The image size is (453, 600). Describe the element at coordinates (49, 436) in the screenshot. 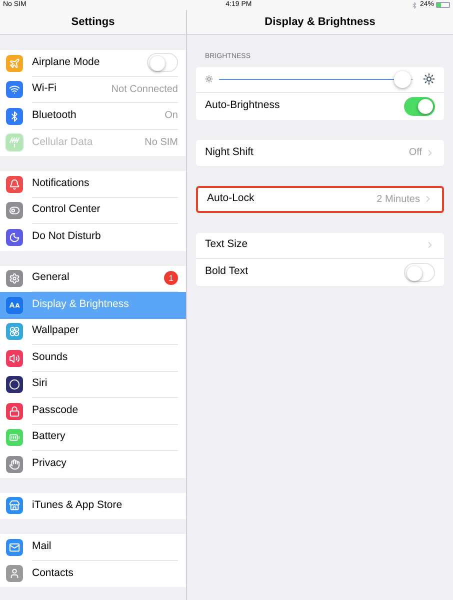

I see `item-label: Battery` at that location.